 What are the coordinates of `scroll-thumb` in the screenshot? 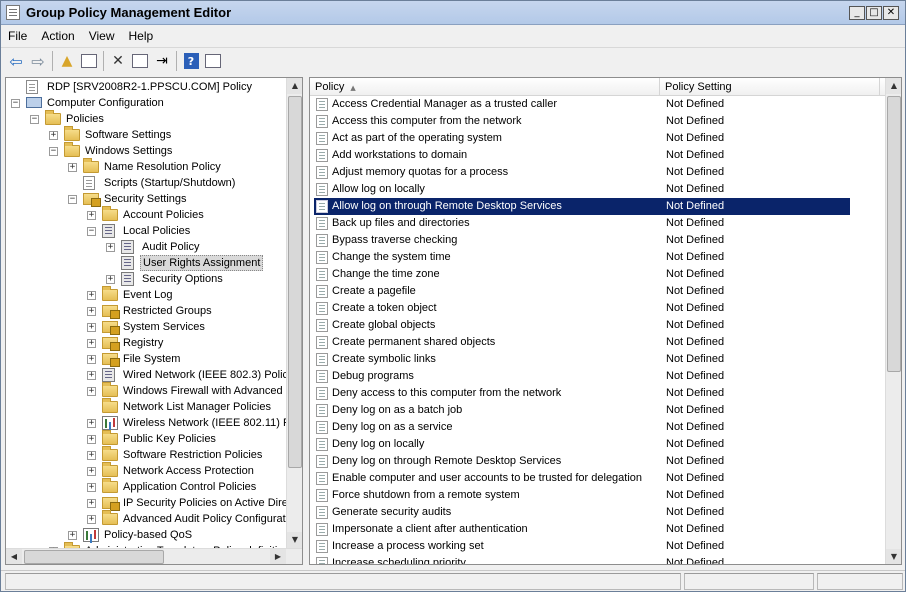 It's located at (894, 234).